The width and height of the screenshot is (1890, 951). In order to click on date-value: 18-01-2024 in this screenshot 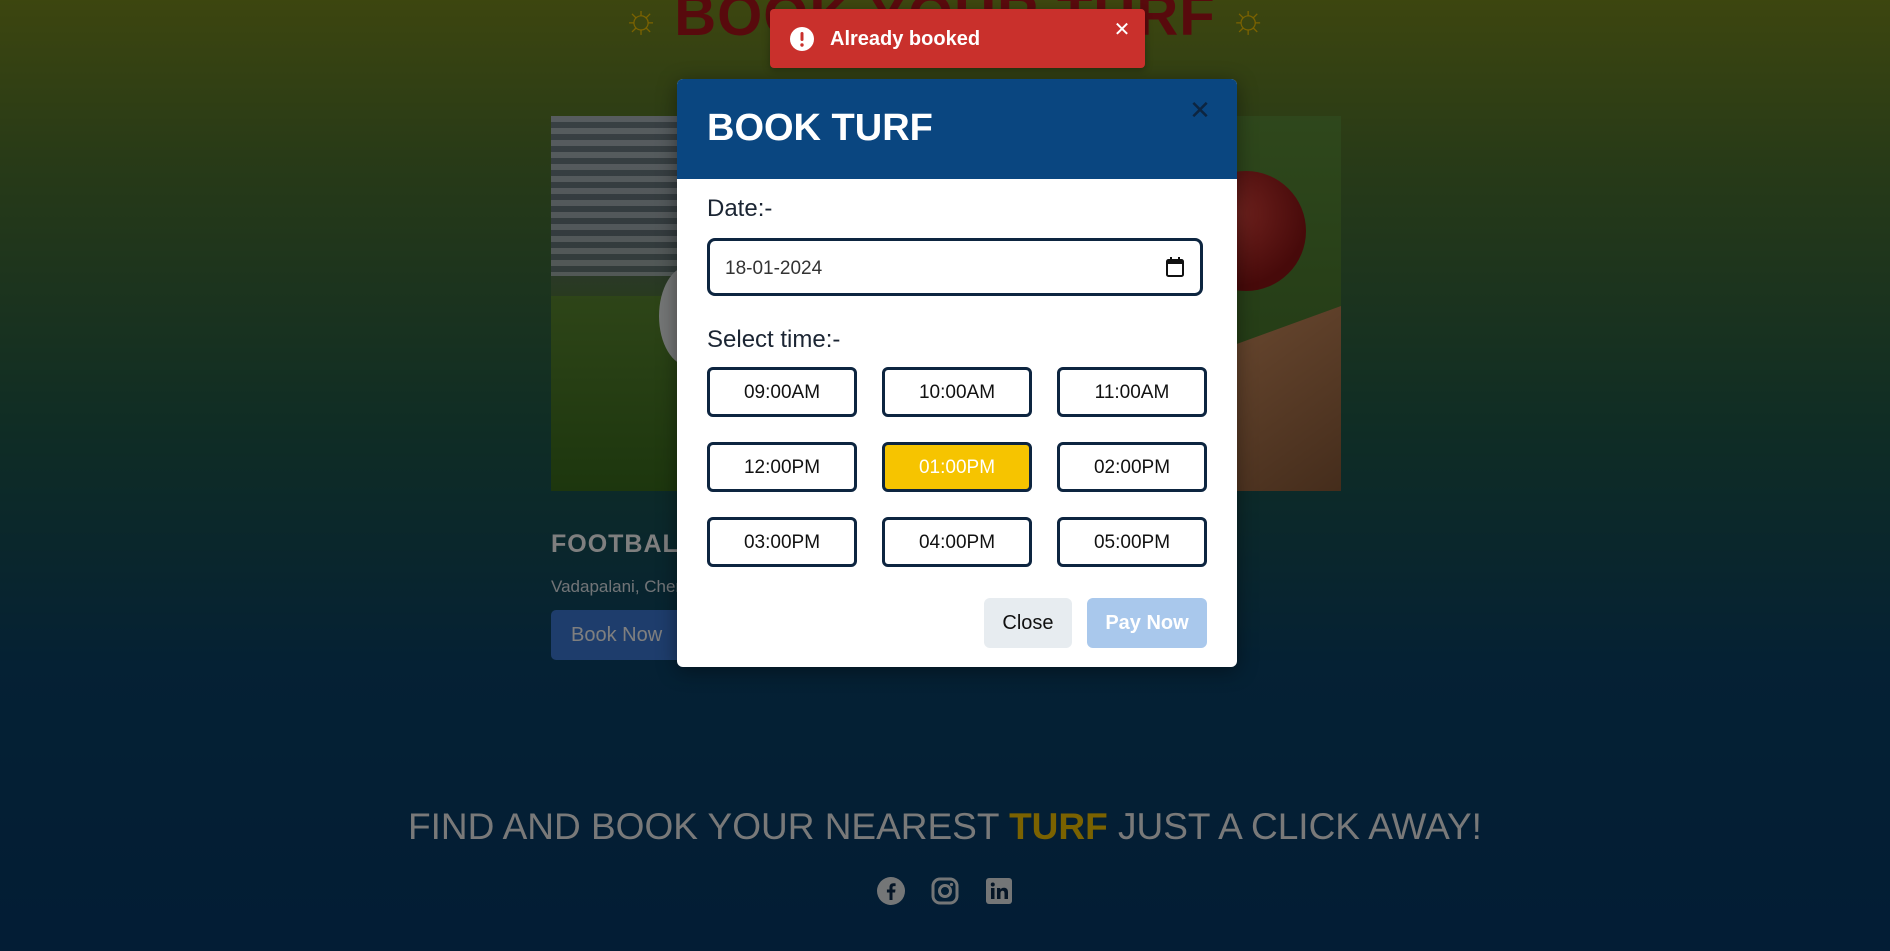, I will do `click(774, 268)`.